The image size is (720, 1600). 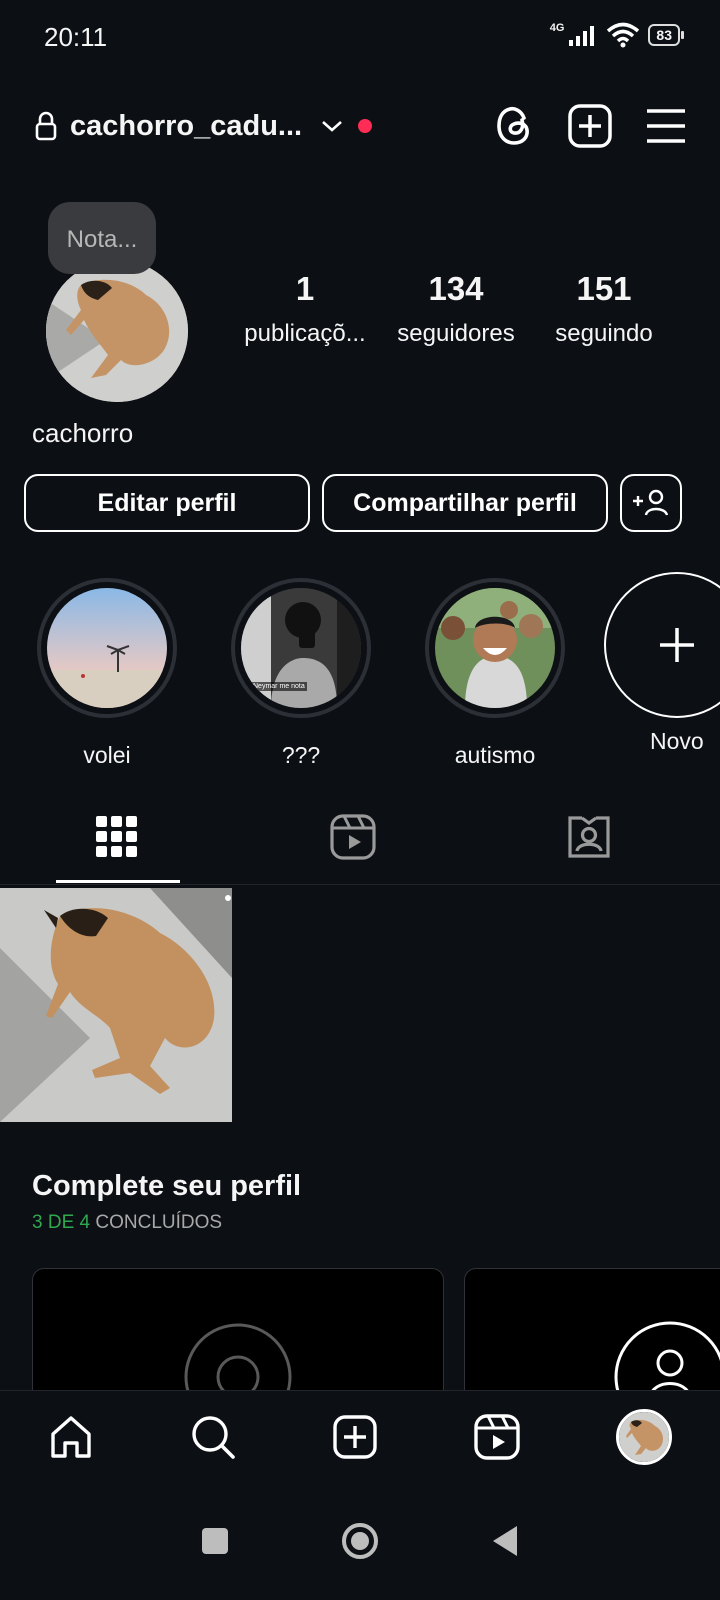 I want to click on tab-reels, so click(x=353, y=837).